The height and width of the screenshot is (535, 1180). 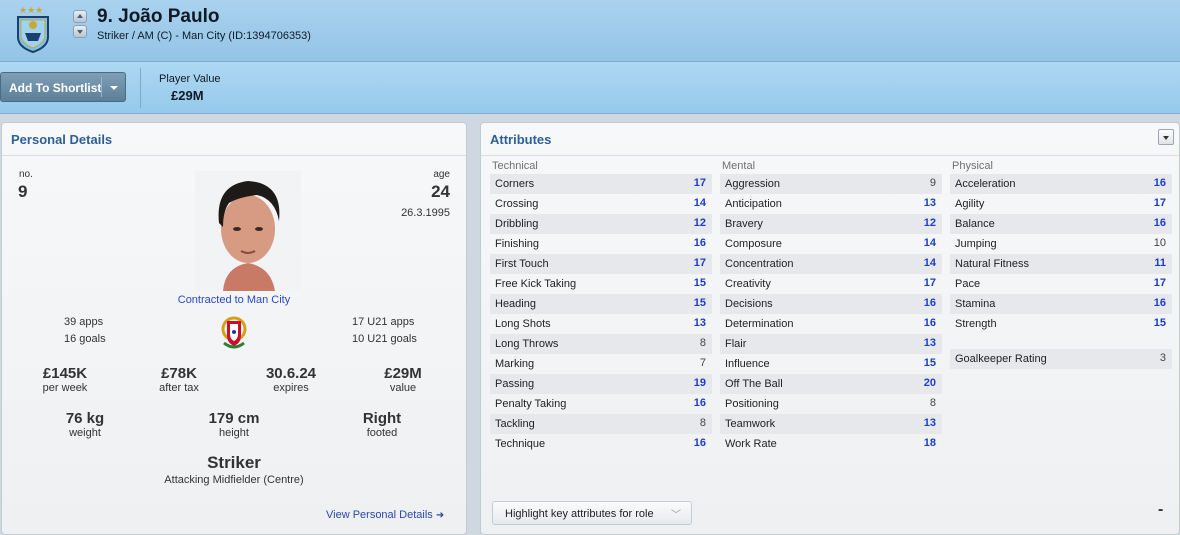 What do you see at coordinates (1160, 510) in the screenshot?
I see `collapse-button: -` at bounding box center [1160, 510].